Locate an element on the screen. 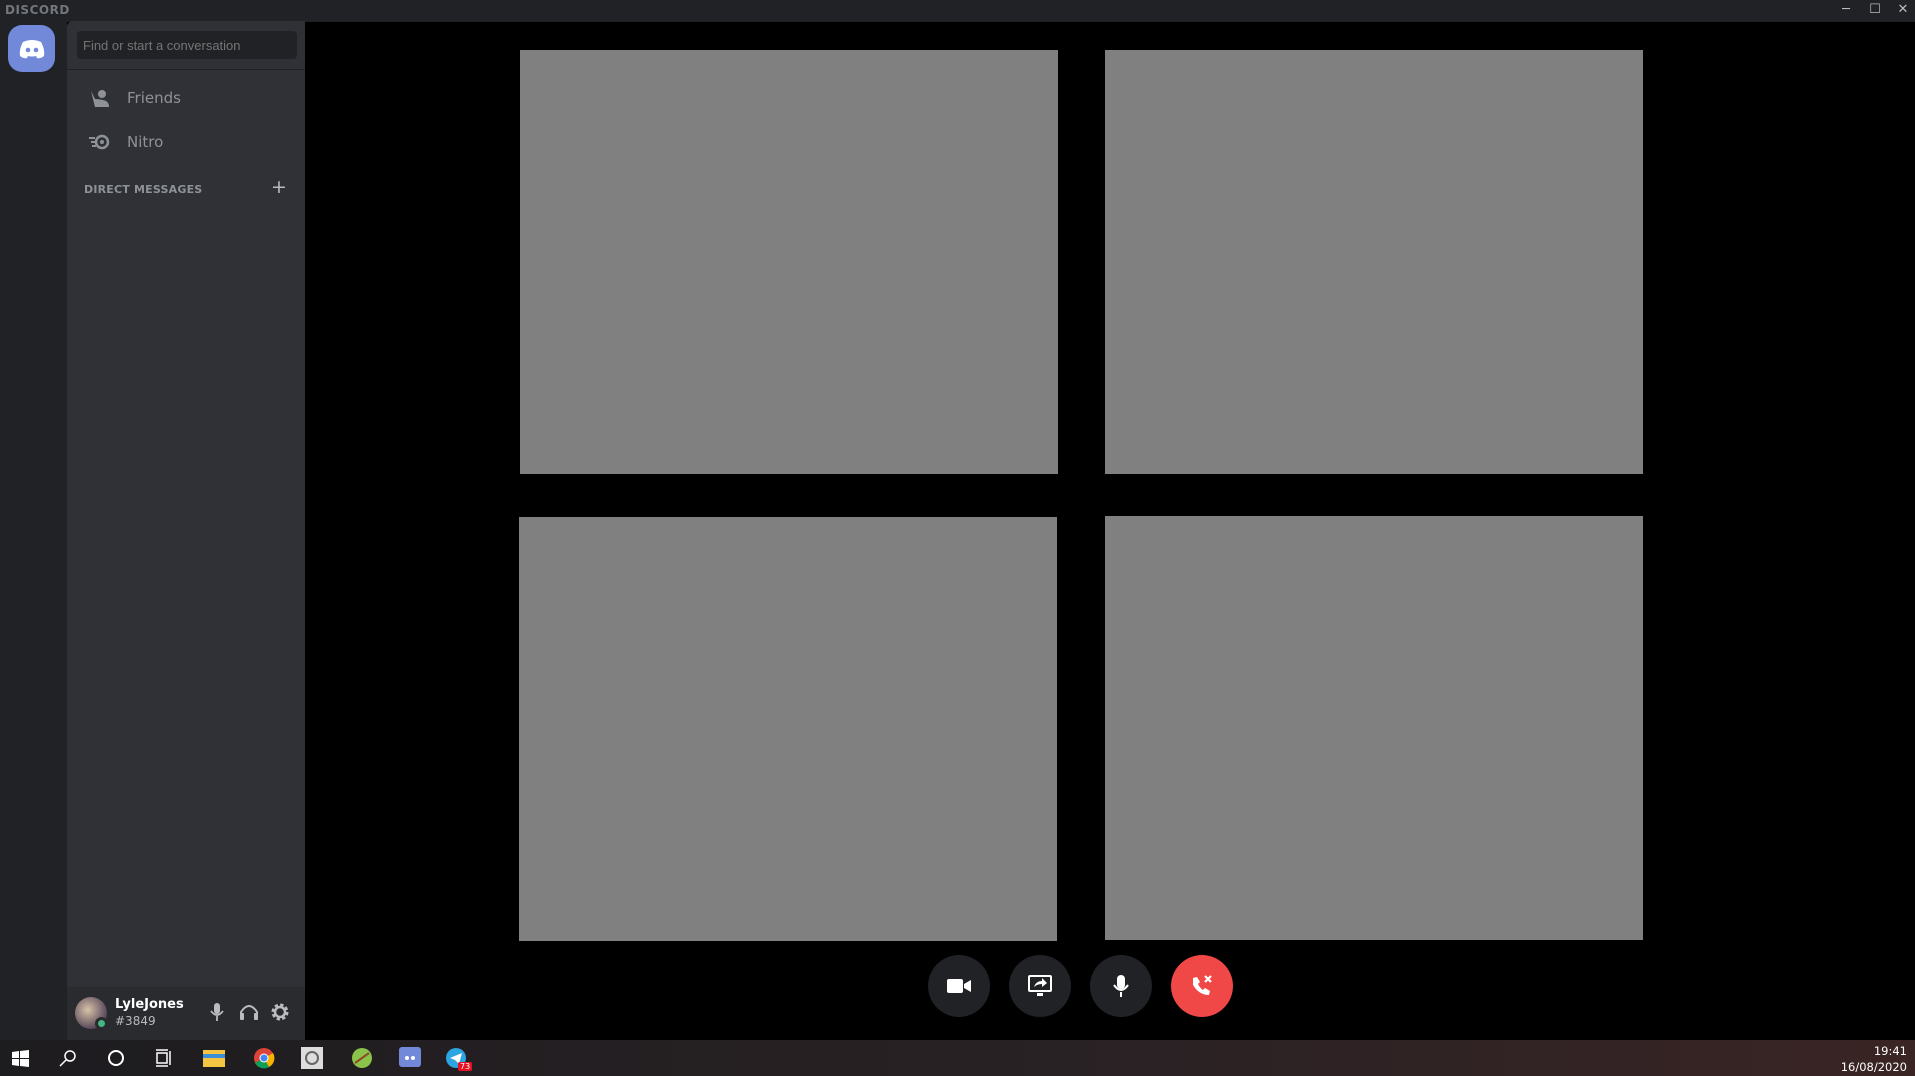 This screenshot has width=1915, height=1076. folder-icon is located at coordinates (214, 1058).